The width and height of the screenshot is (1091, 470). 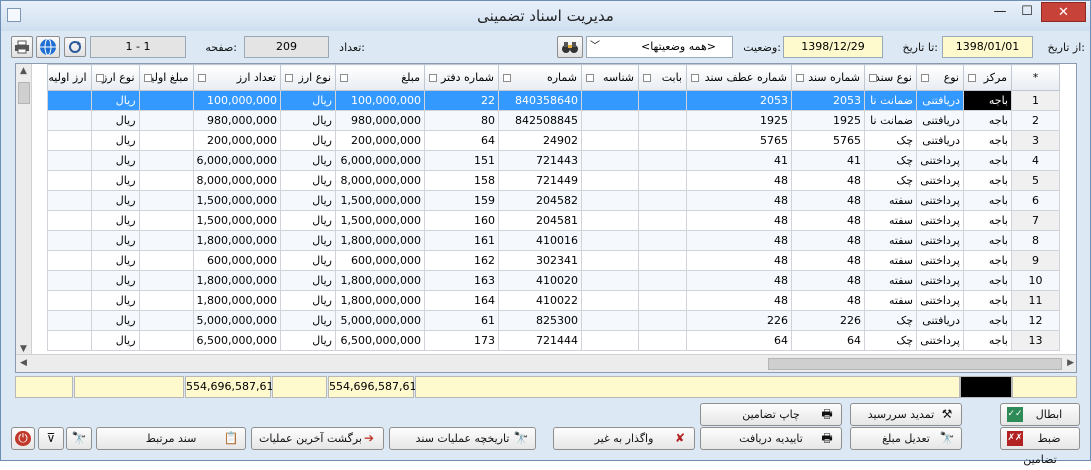 What do you see at coordinates (890, 100) in the screenshot?
I see `cell-doctype: ضمانت نا` at bounding box center [890, 100].